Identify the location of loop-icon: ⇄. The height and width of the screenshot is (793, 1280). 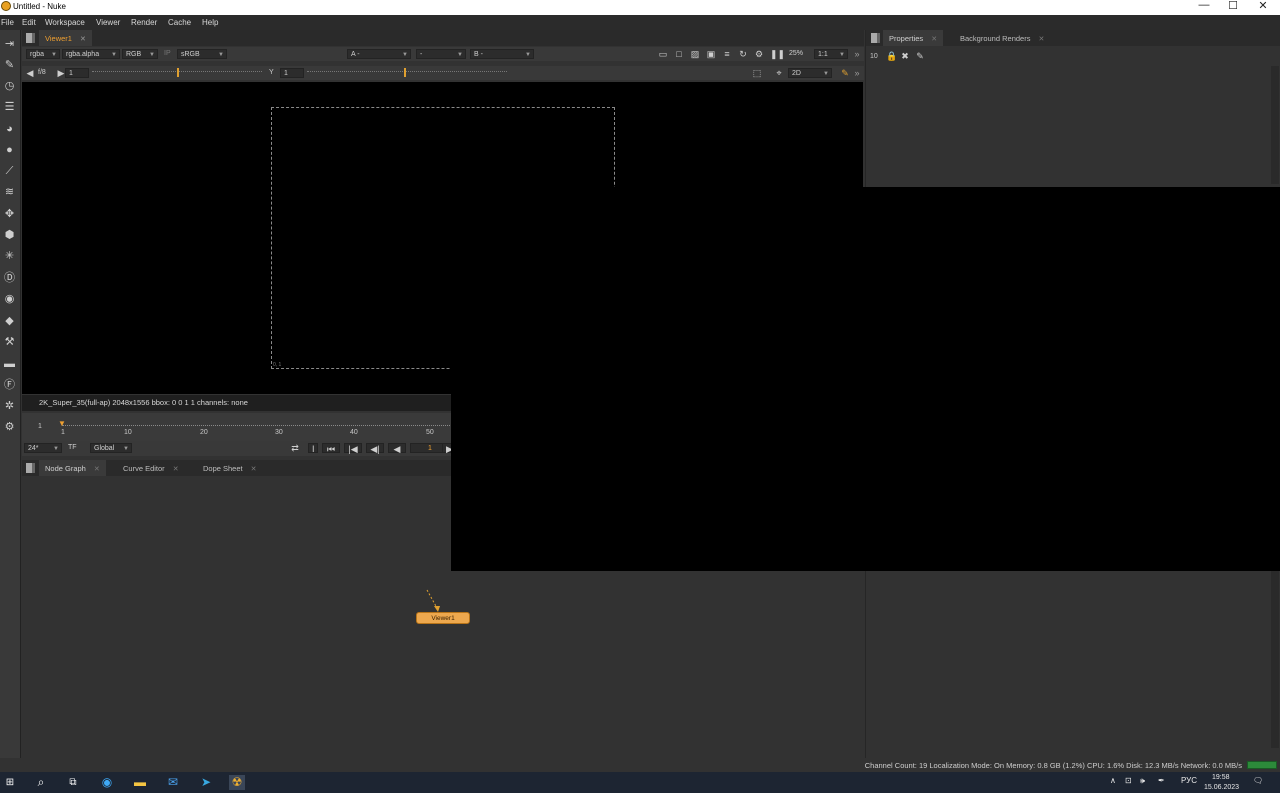
(295, 448).